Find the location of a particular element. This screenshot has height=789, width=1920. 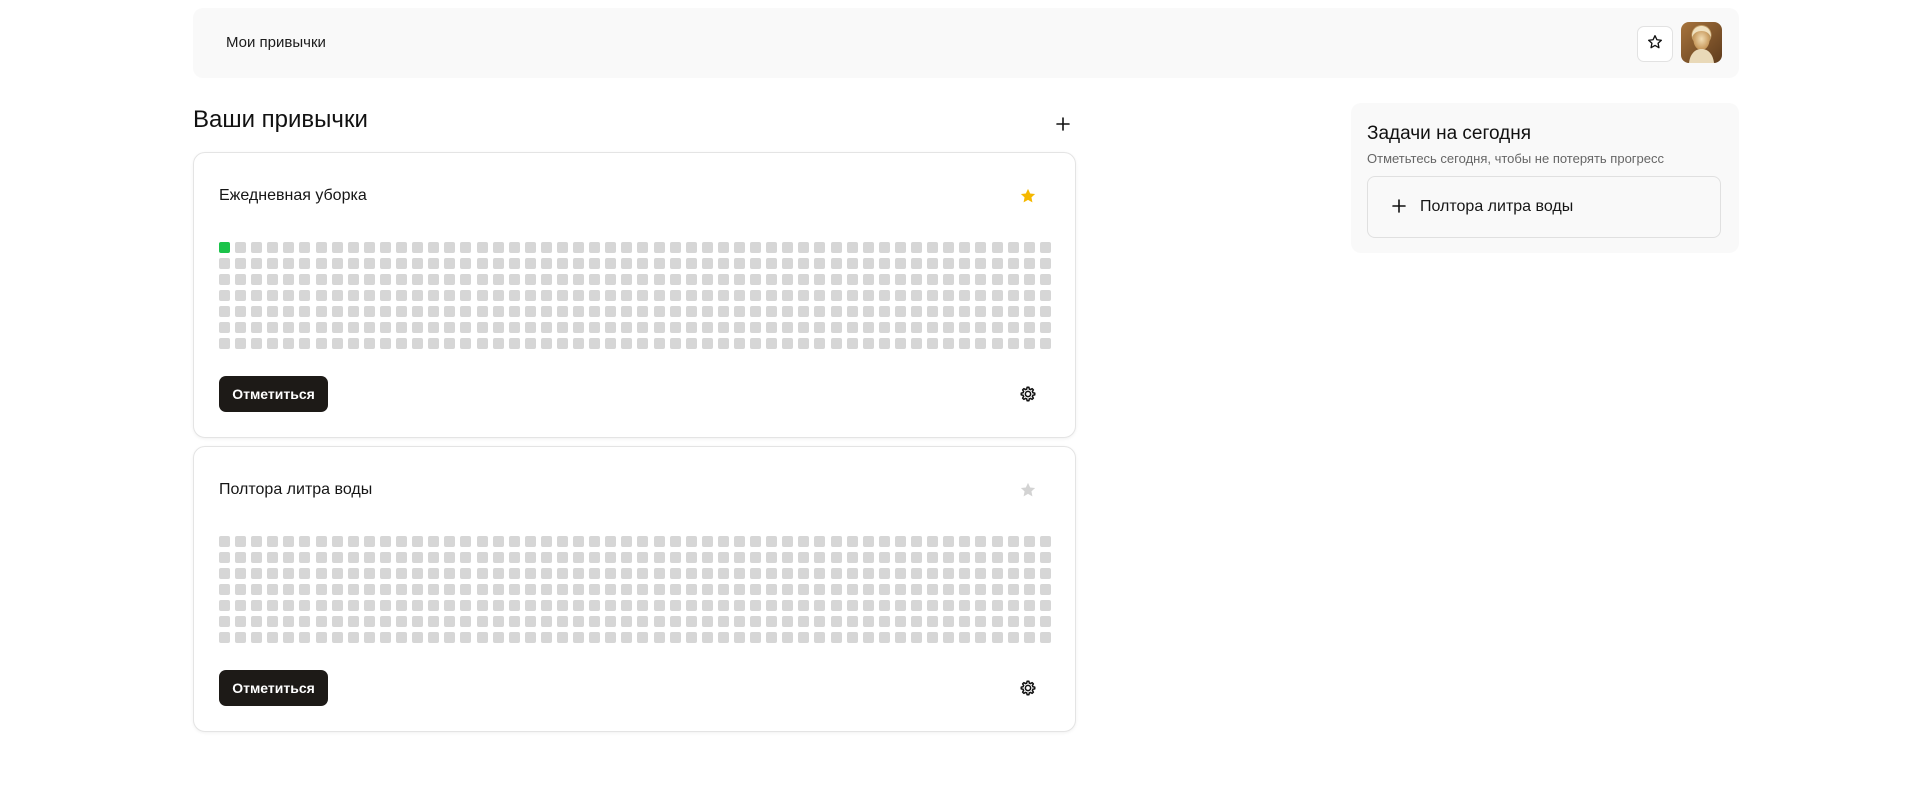

favorites-button is located at coordinates (1655, 44).